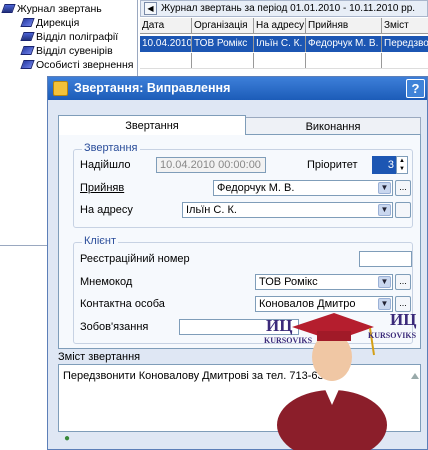  I want to click on addressee-select: Ільїн С. К. ▼, so click(287, 210).